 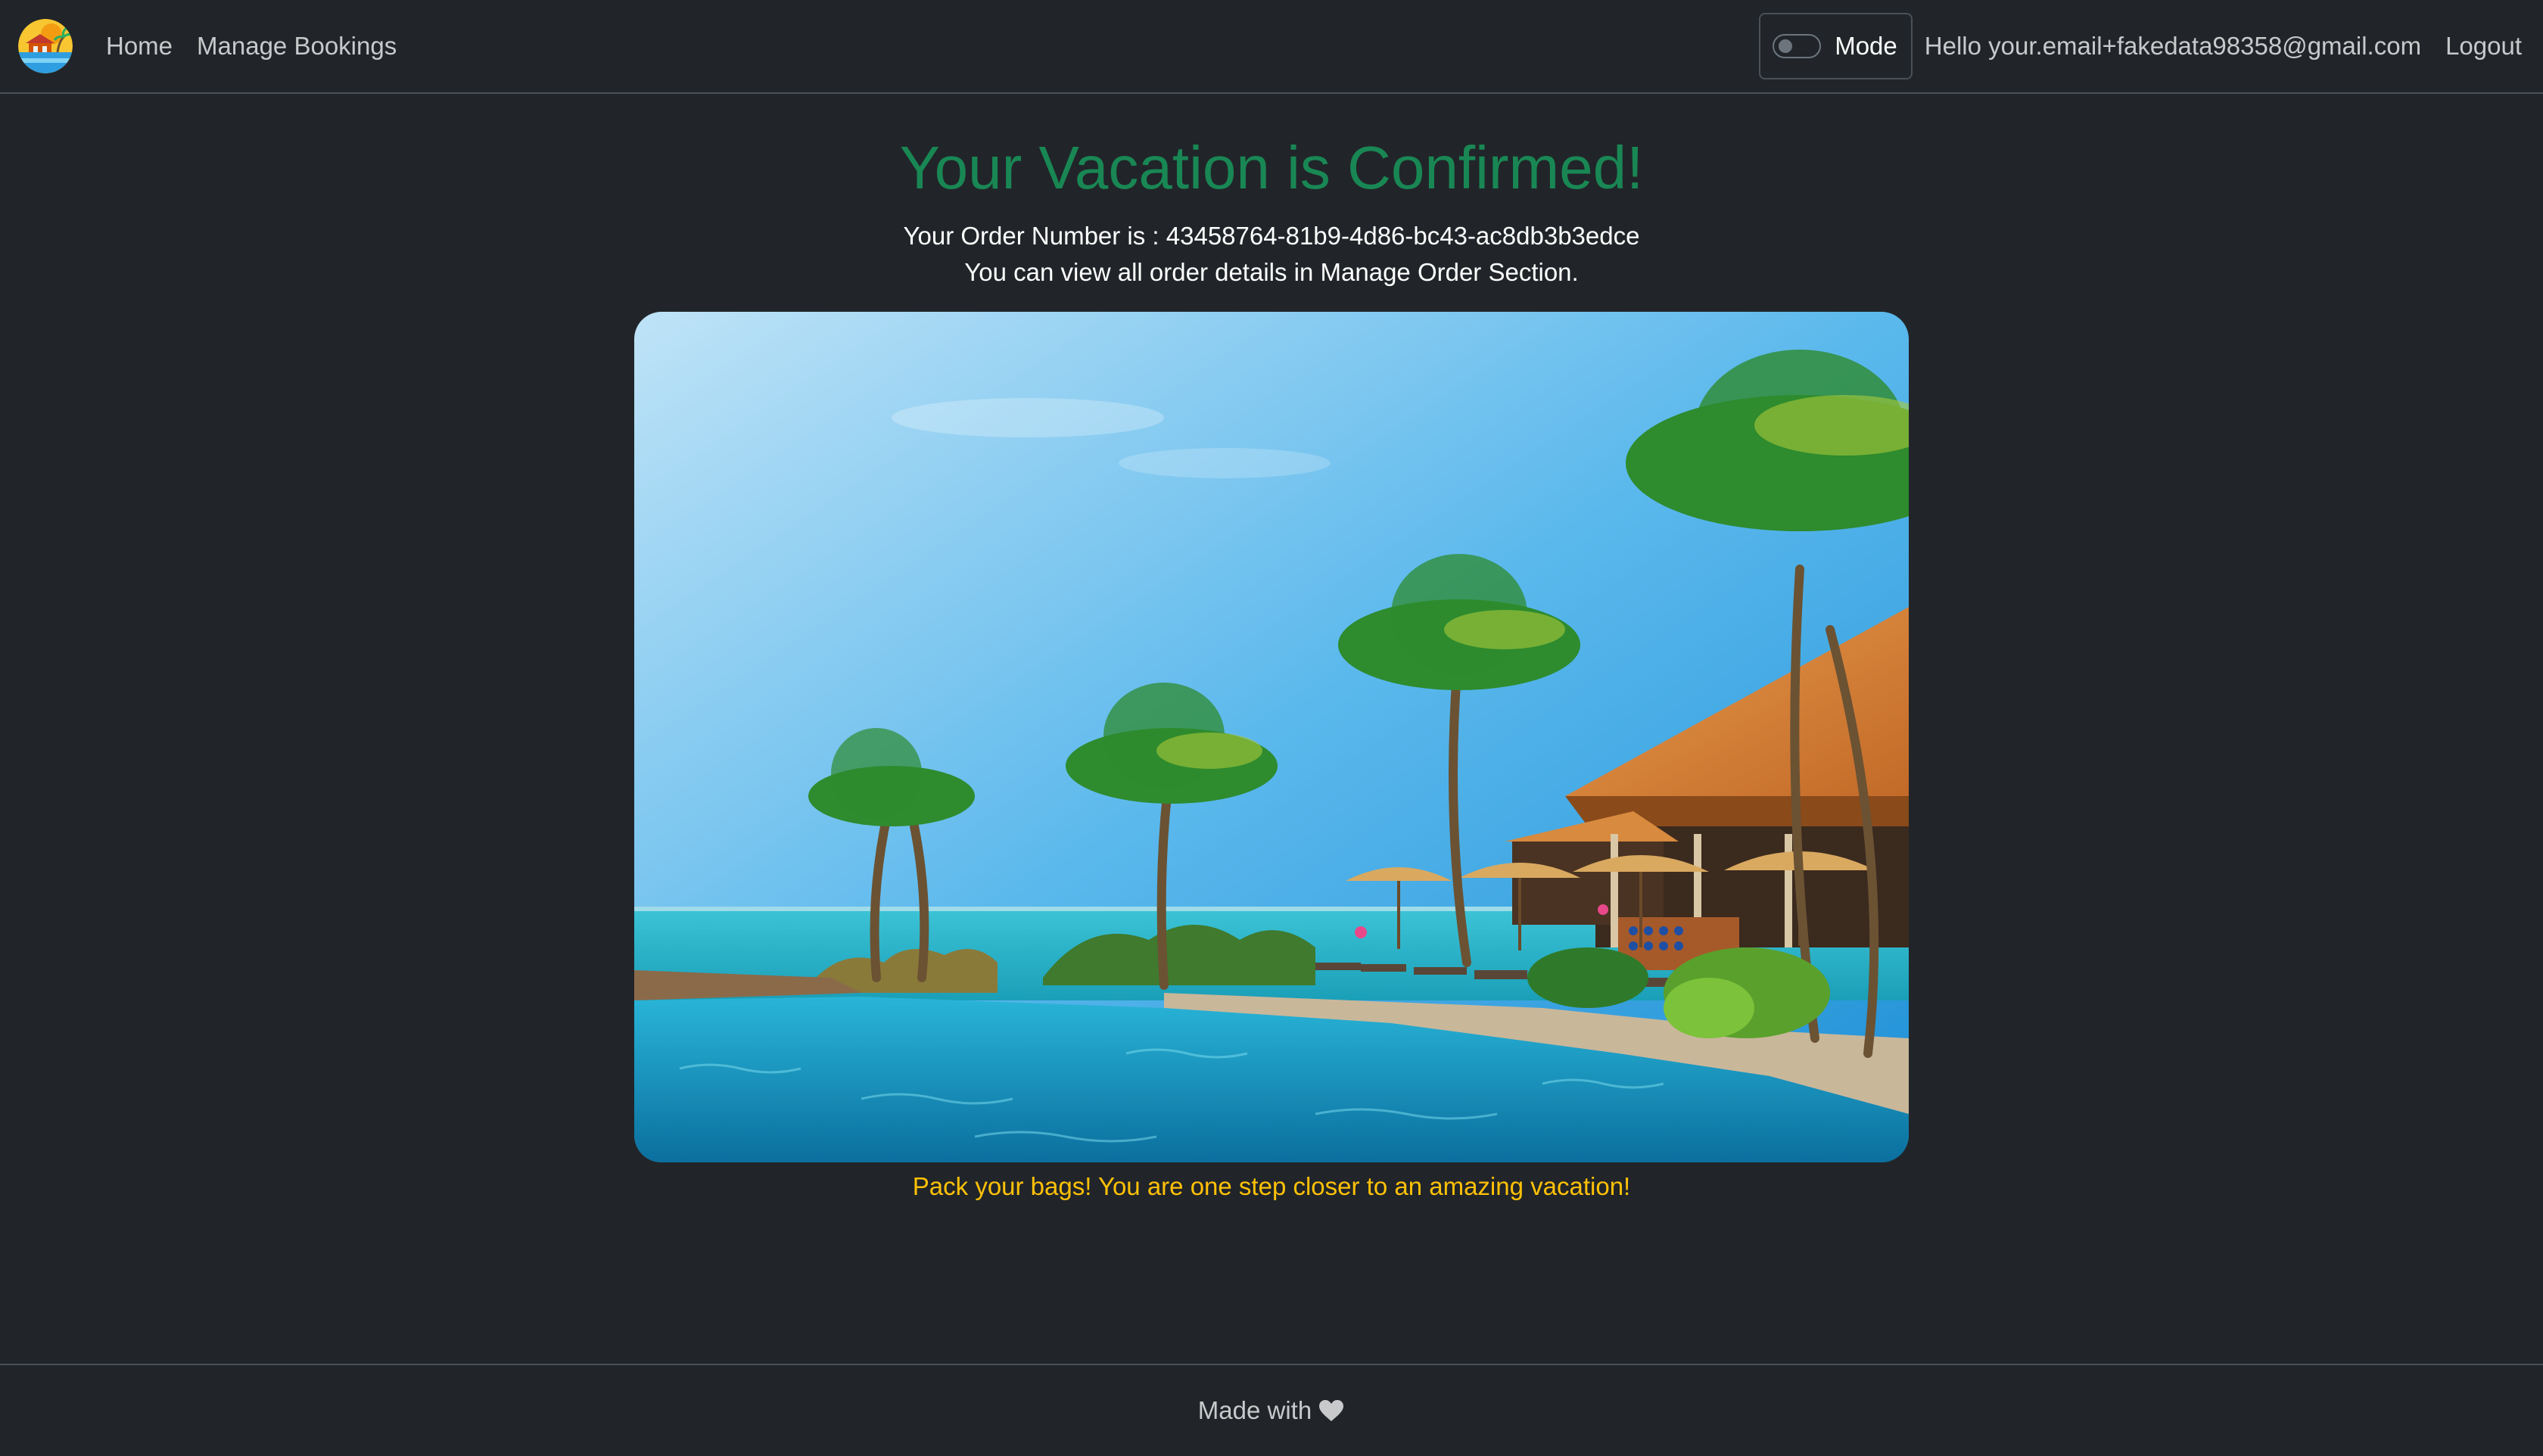 I want to click on footer-text: Made with, so click(x=1254, y=1410).